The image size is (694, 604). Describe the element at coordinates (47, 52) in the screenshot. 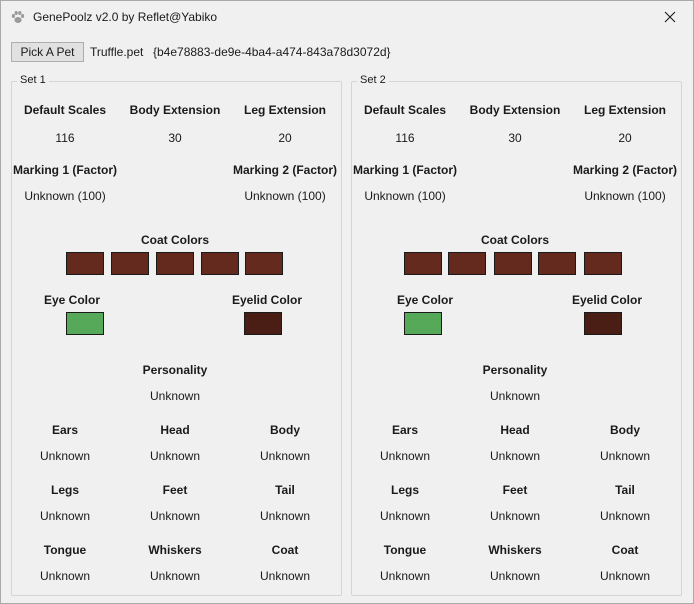

I see `pick-a-pet-button: Pick A Pet` at that location.